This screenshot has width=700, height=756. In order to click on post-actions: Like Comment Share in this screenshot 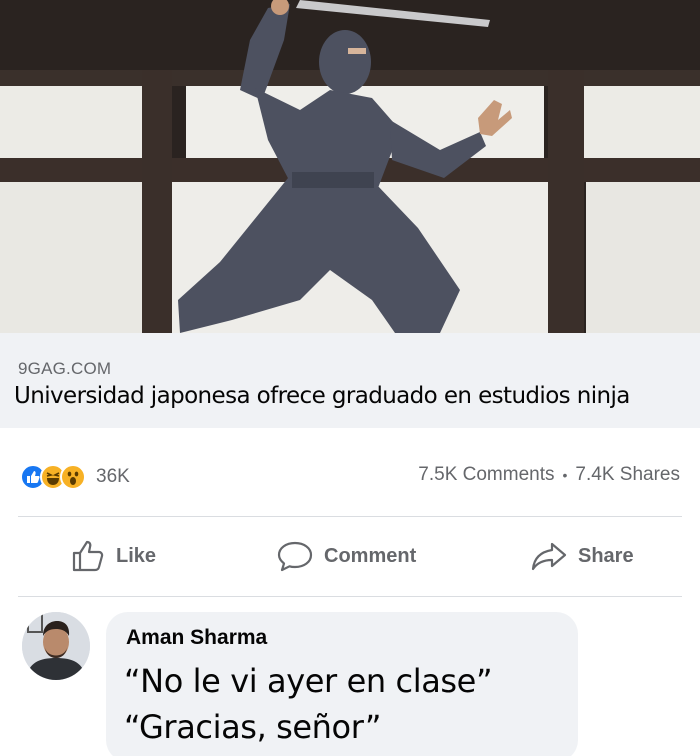, I will do `click(350, 556)`.